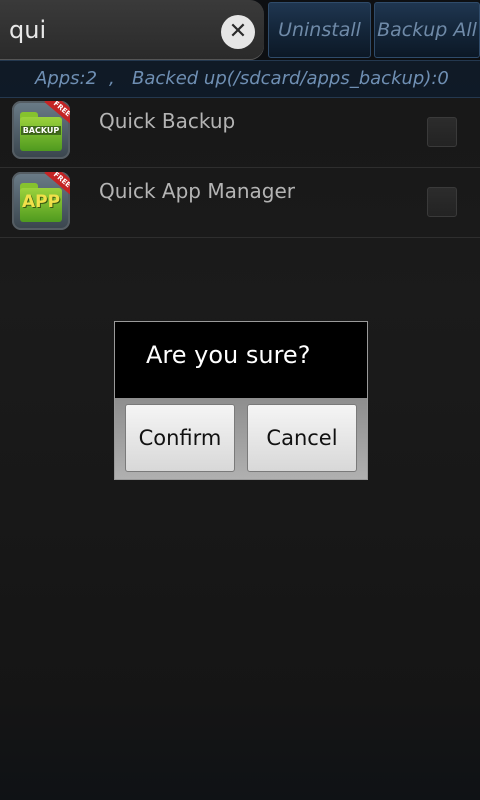  I want to click on list-item: BACKUP FREE Quick Backup, so click(240, 133).